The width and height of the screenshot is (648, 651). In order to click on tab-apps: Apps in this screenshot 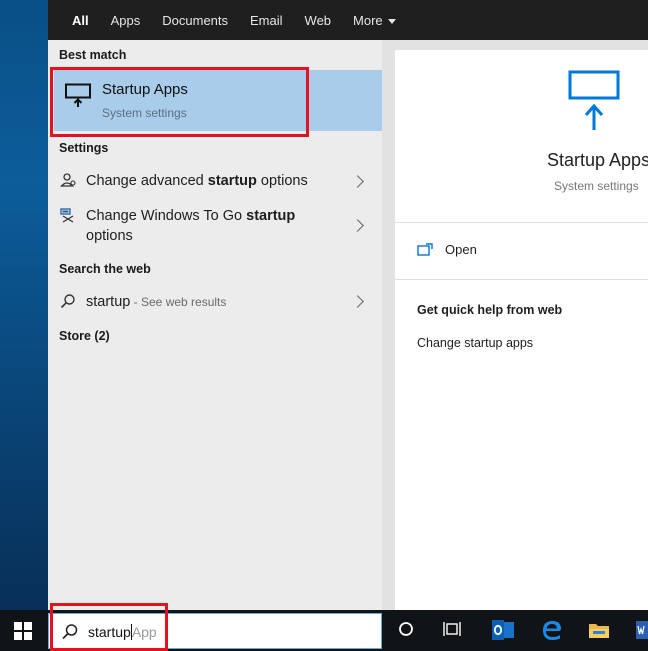, I will do `click(126, 20)`.